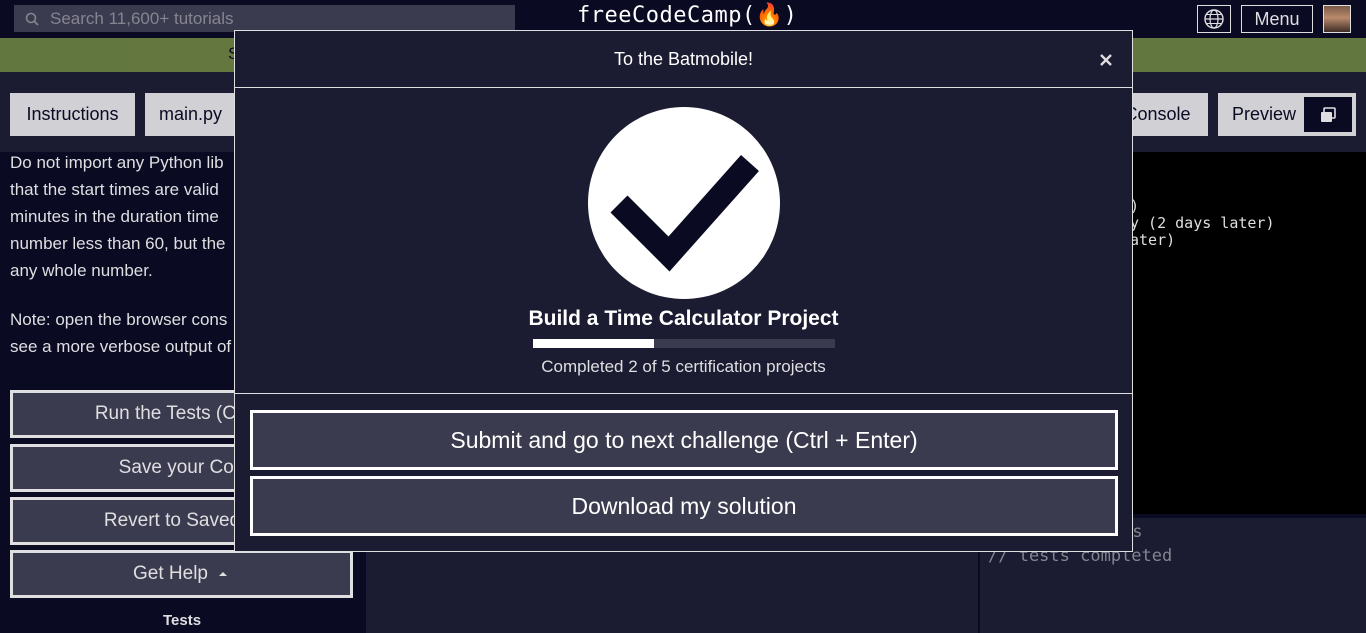  I want to click on instruction-line: any whole number., so click(81, 270).